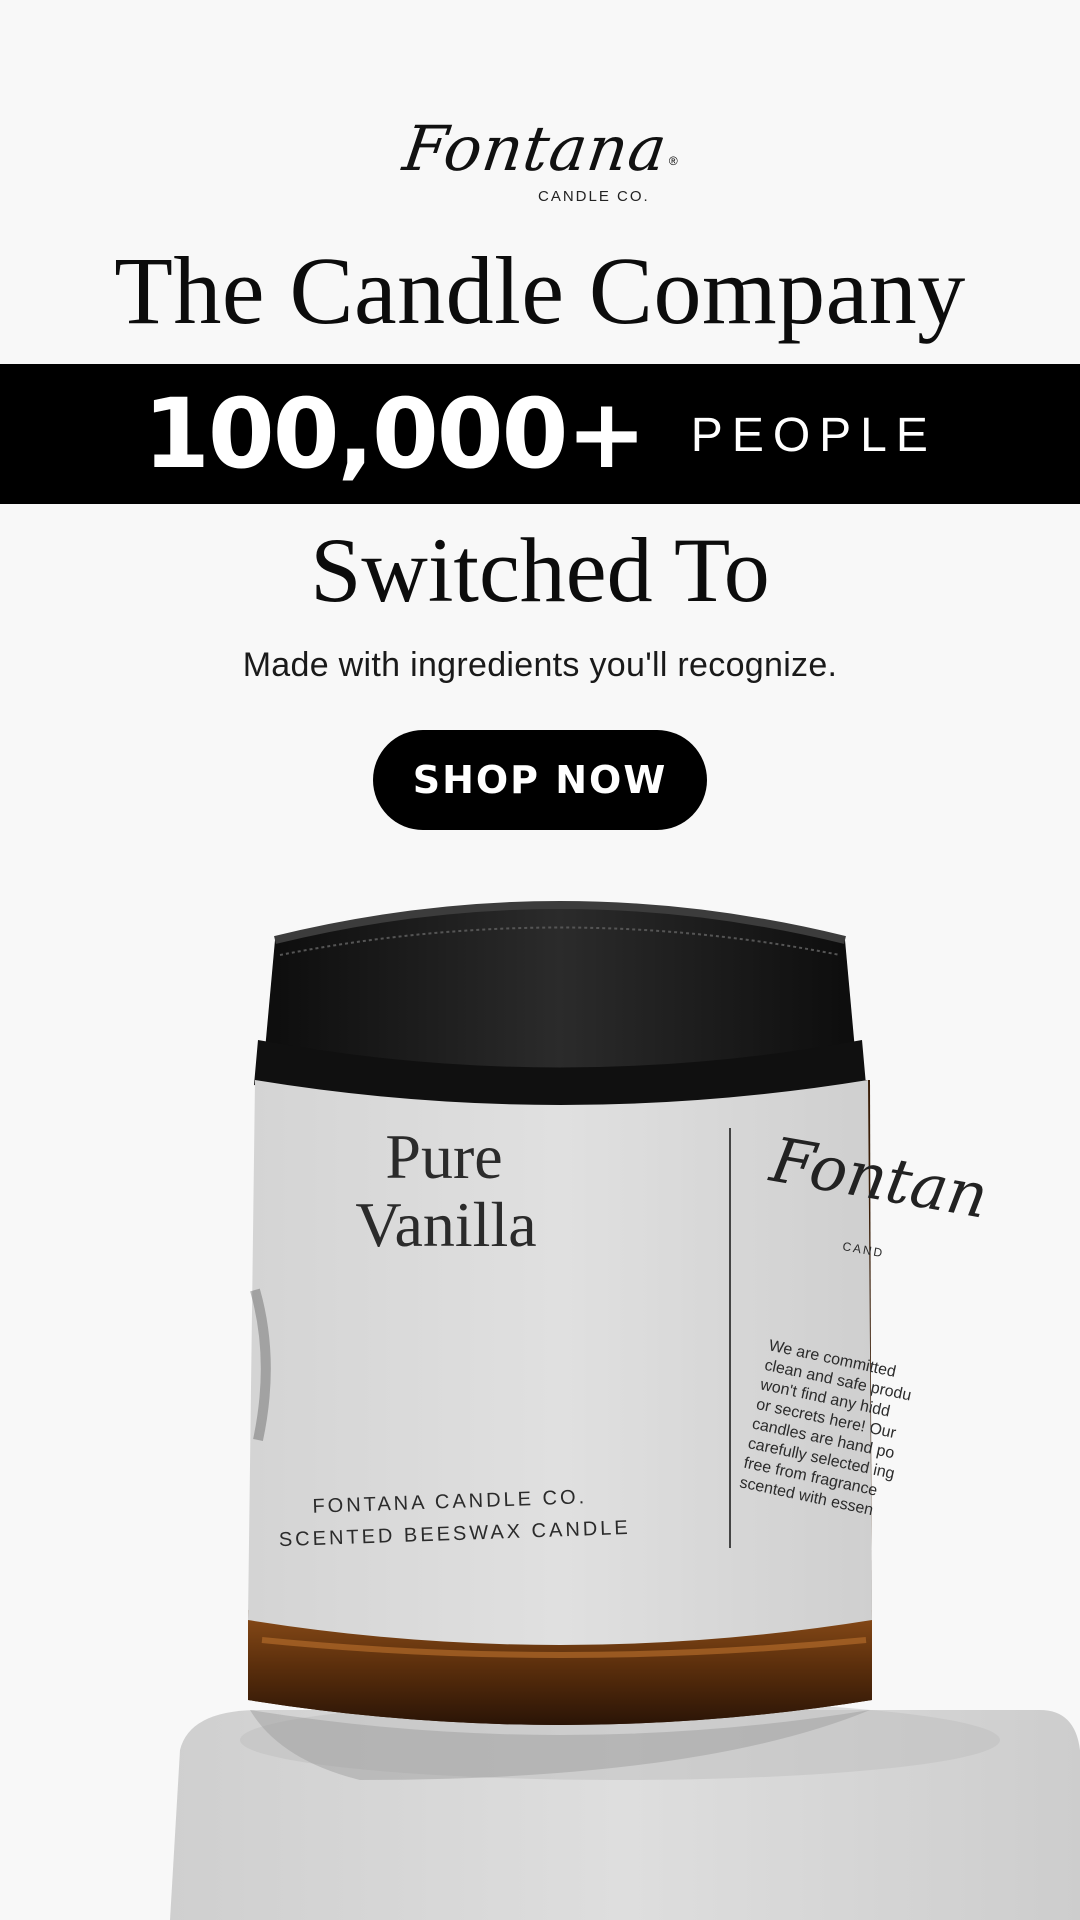 The width and height of the screenshot is (1080, 1920). Describe the element at coordinates (540, 290) in the screenshot. I see `headline: The Candle Company` at that location.